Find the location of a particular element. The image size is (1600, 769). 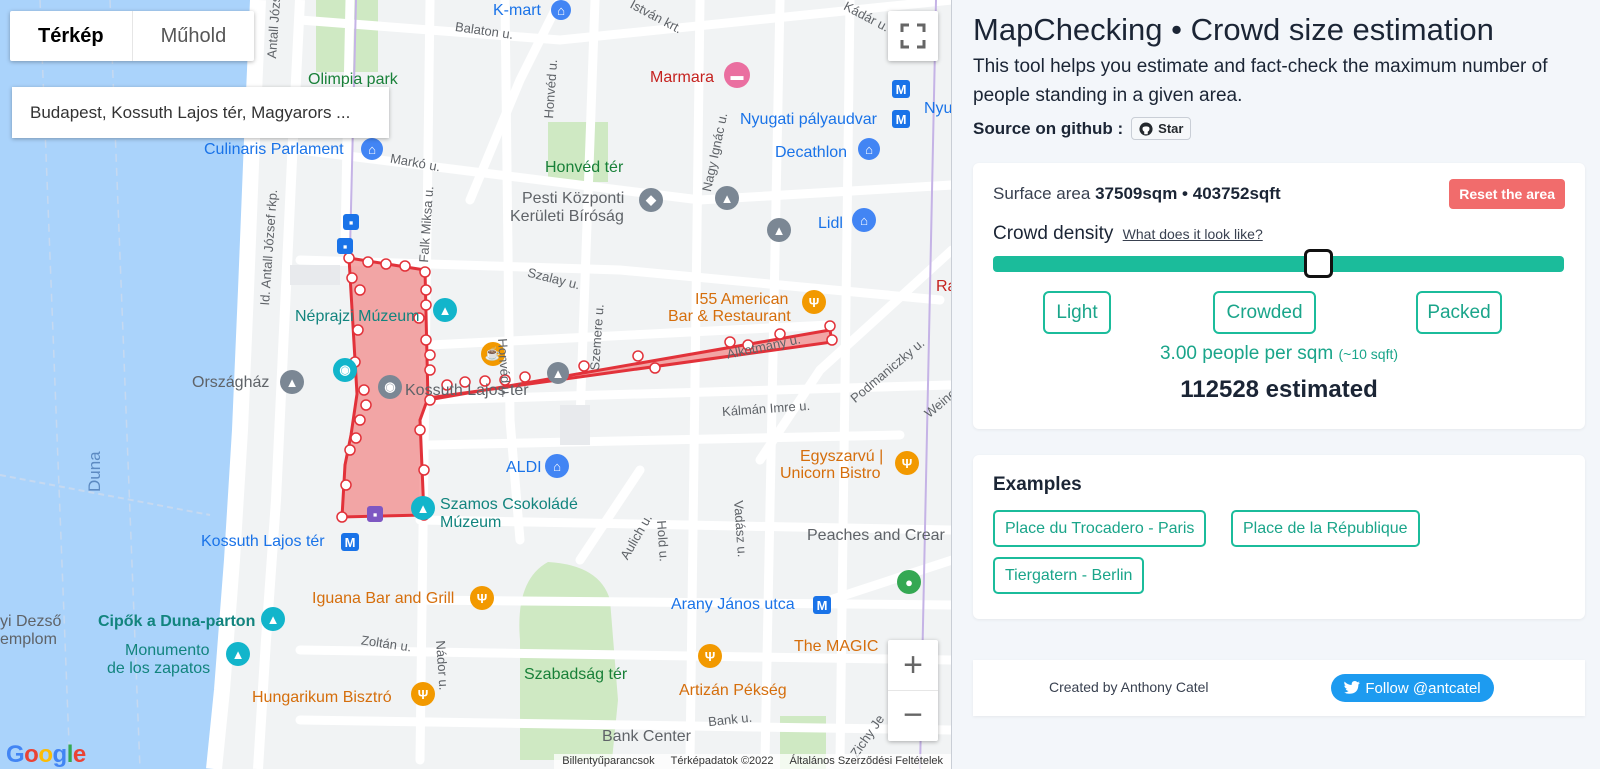

map-label-cipok: Cipők a Duna-parton is located at coordinates (177, 621).